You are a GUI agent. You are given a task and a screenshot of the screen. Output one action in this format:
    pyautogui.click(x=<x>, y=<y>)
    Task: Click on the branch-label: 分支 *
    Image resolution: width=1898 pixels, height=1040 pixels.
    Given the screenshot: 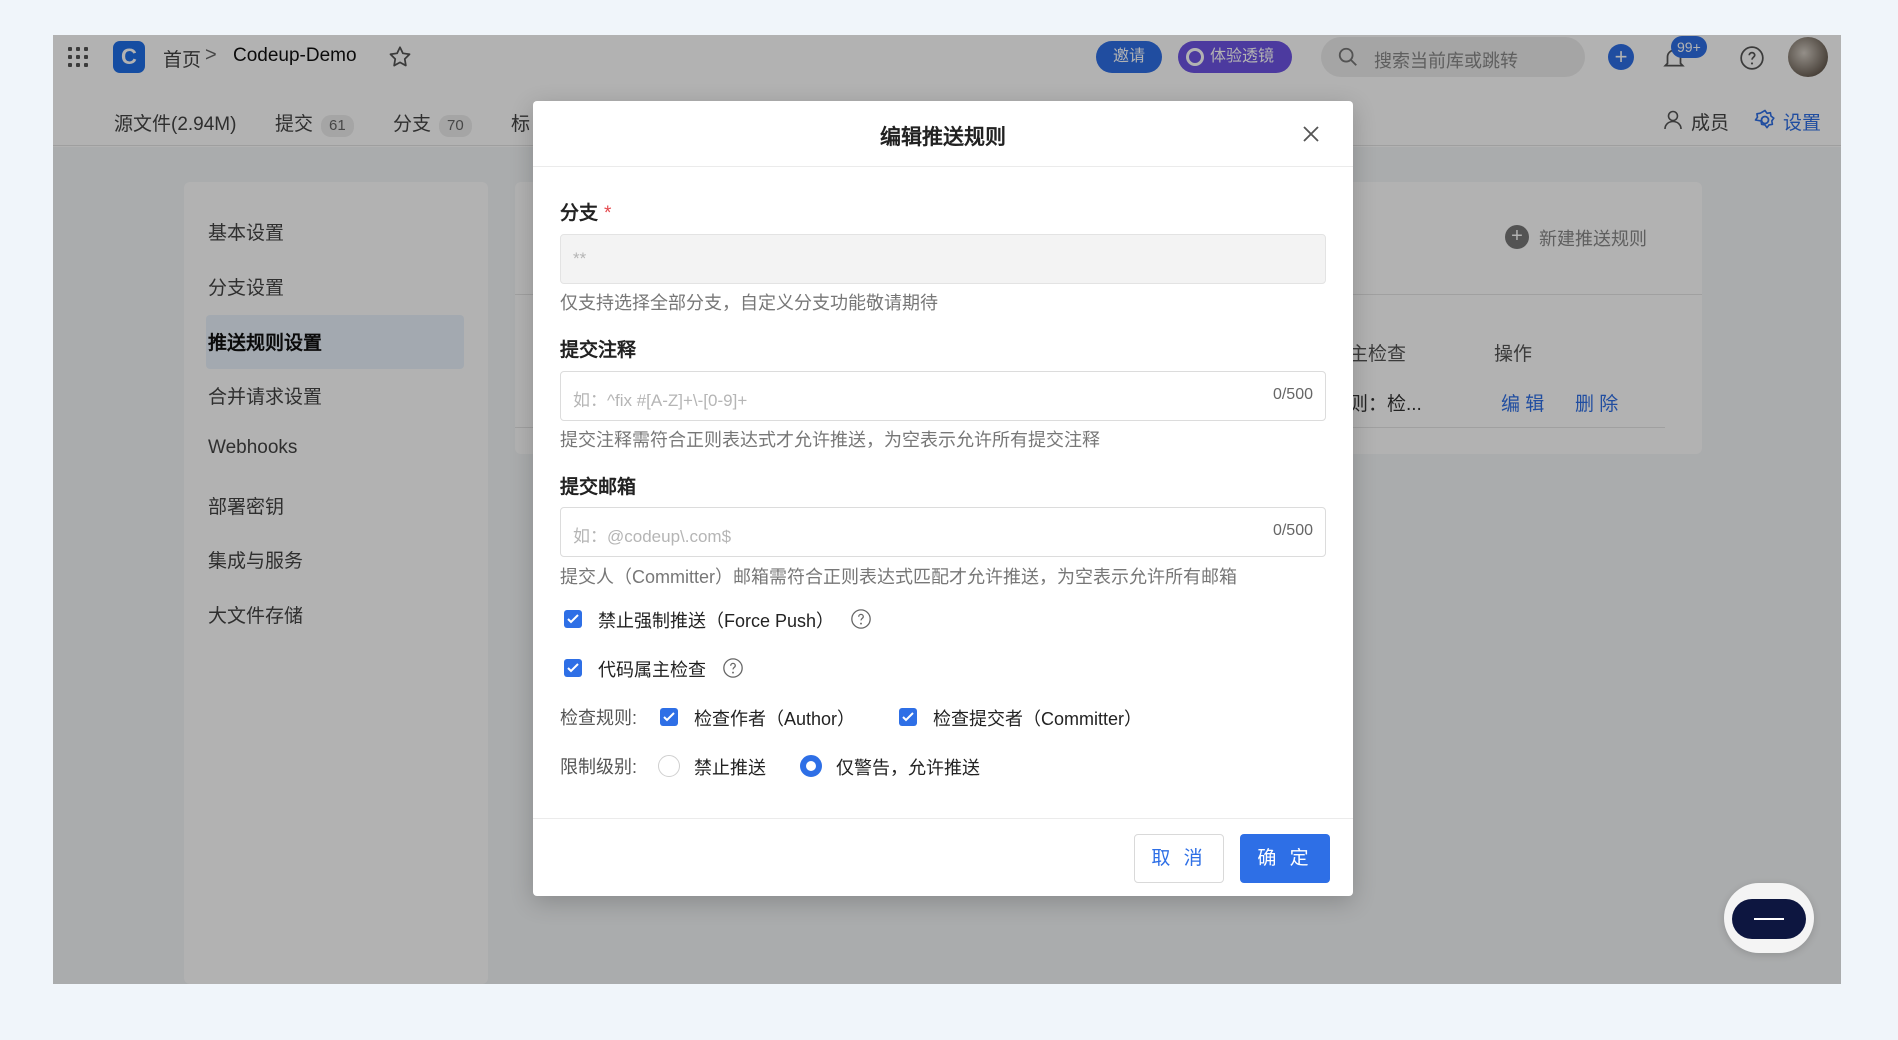 What is the action you would take?
    pyautogui.click(x=585, y=211)
    